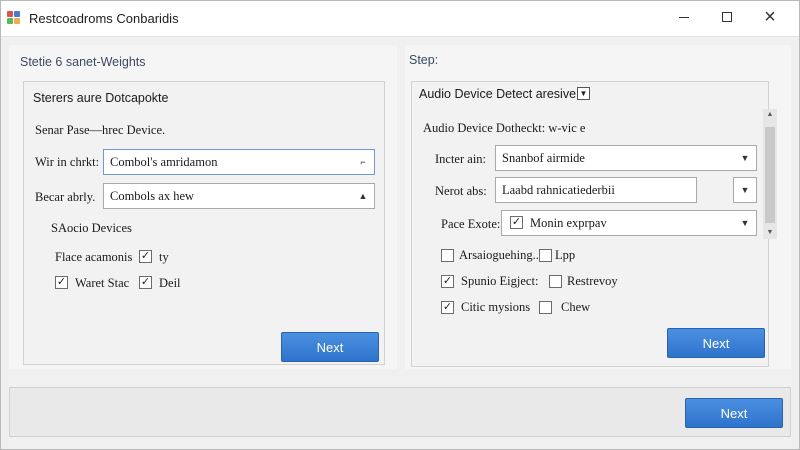 The image size is (800, 450). I want to click on scroll-down-icon: ▼, so click(770, 233).